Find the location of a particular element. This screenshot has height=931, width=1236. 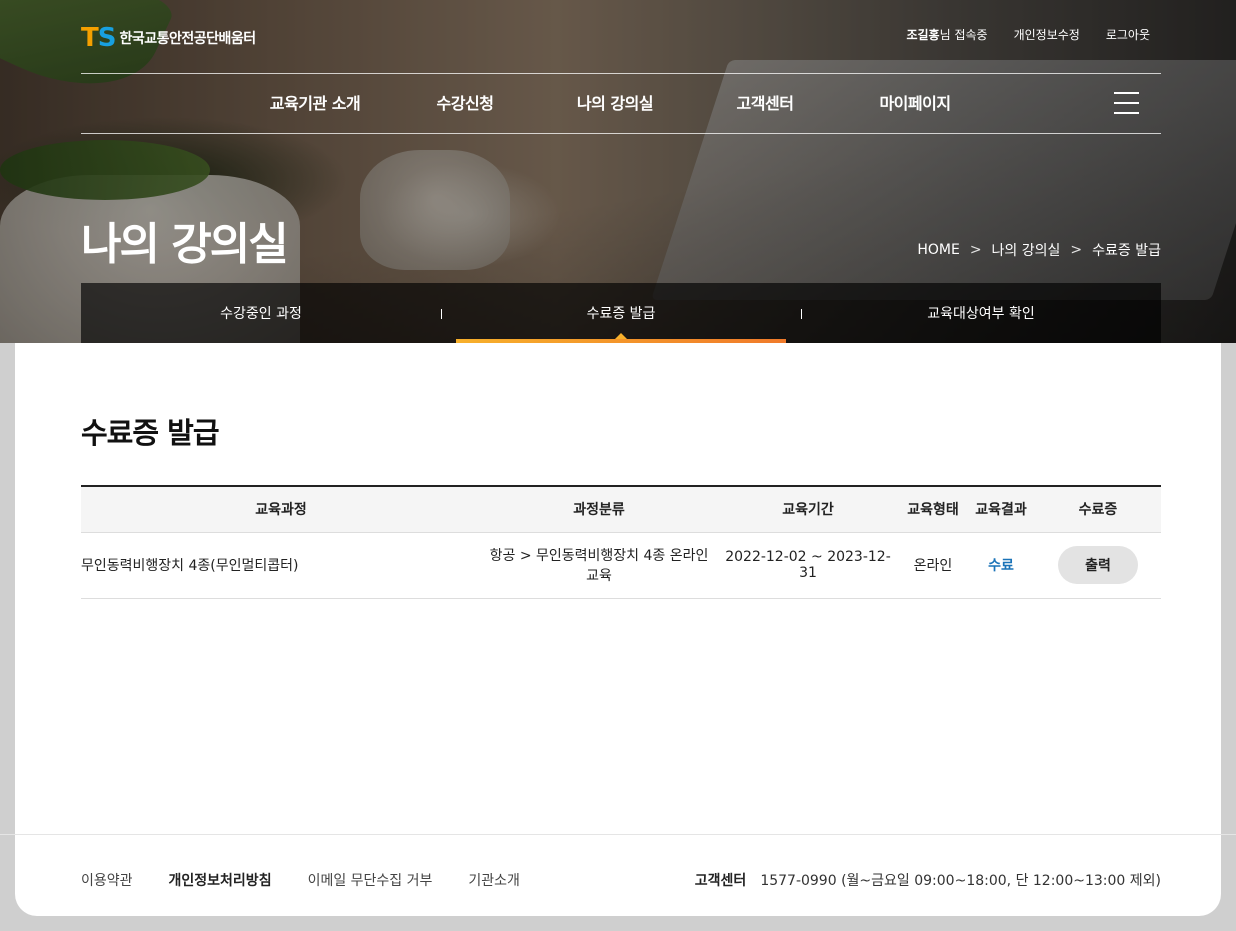

cell-result: 수료 is located at coordinates (1001, 565).